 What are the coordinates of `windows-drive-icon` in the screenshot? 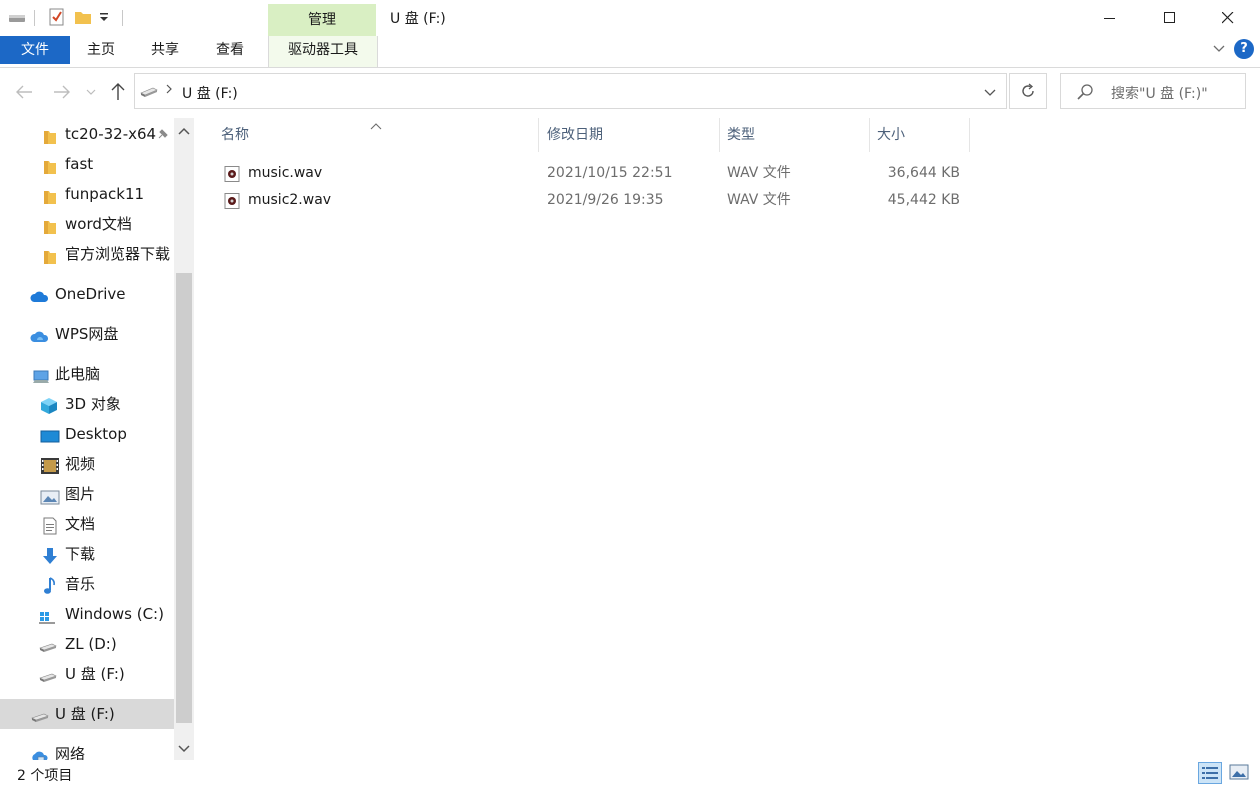 It's located at (48, 615).